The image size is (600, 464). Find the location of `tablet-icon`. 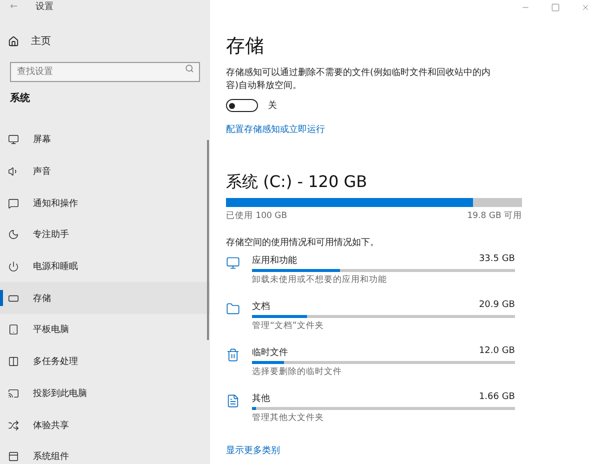

tablet-icon is located at coordinates (13, 330).